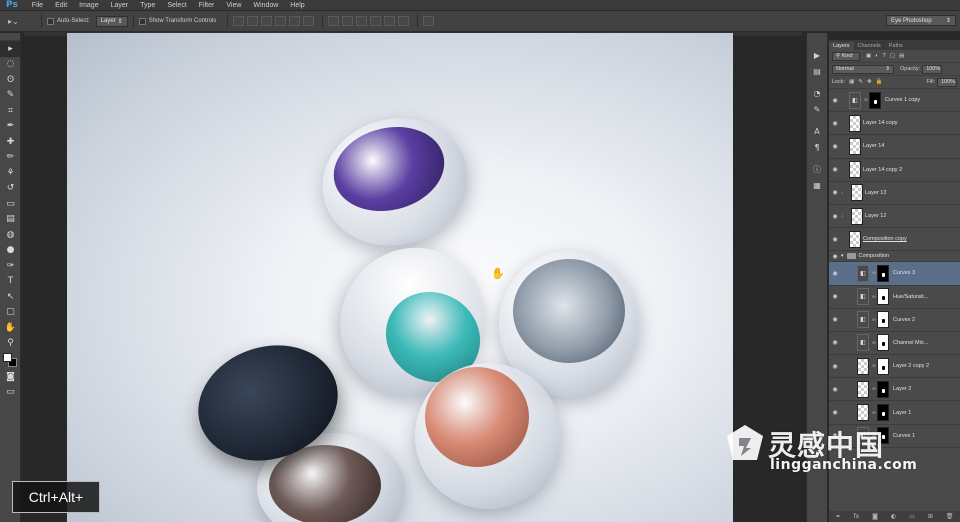  What do you see at coordinates (869, 46) in the screenshot?
I see `tab-channels: Channels` at bounding box center [869, 46].